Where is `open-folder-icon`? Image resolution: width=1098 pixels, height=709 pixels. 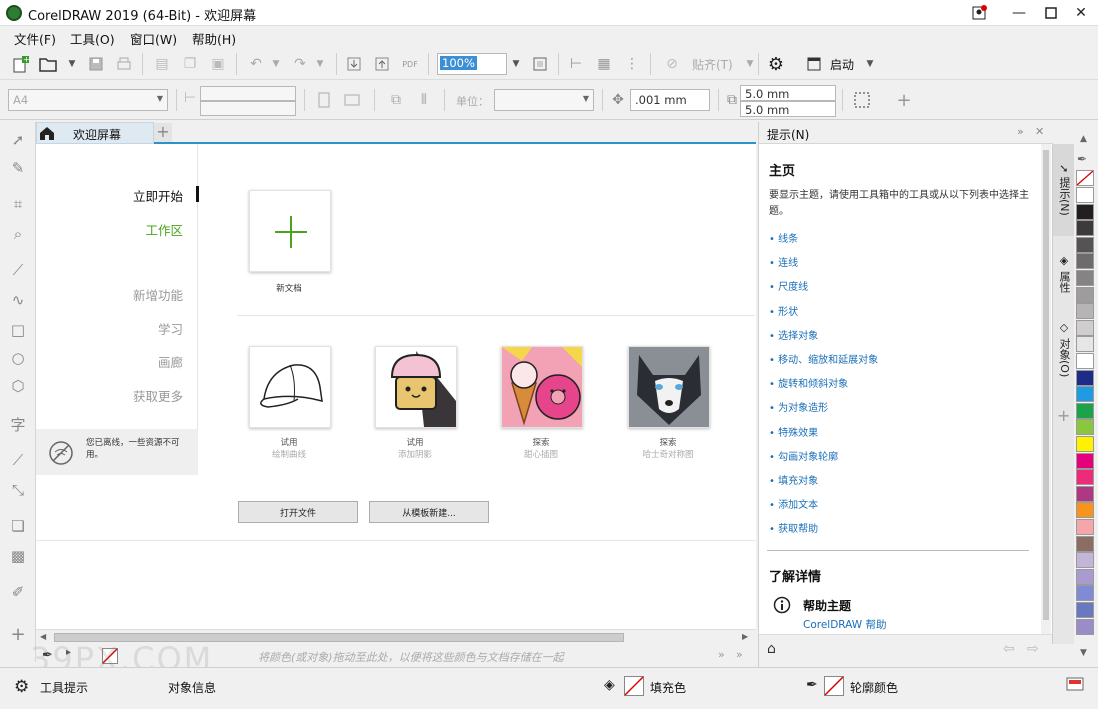
open-folder-icon is located at coordinates (48, 64).